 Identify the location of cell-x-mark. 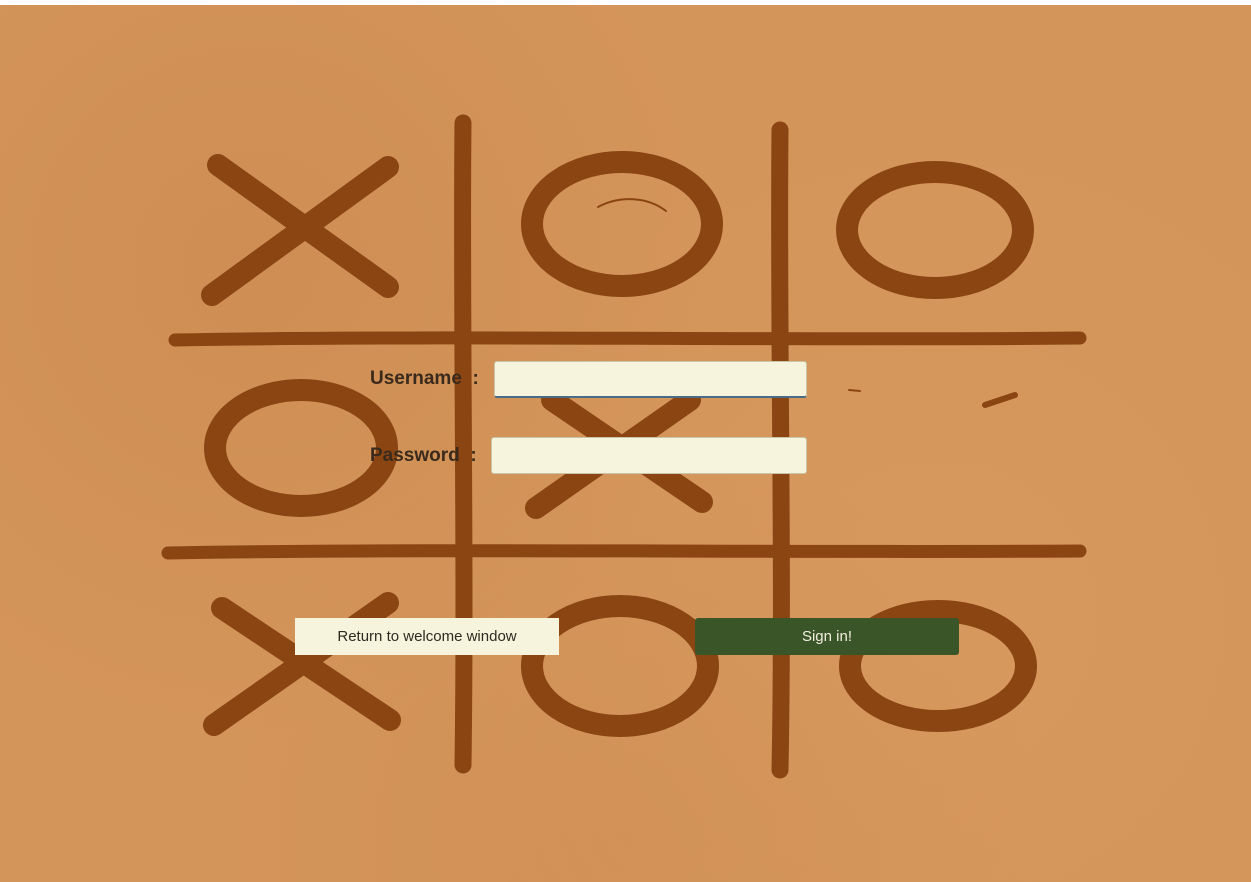
(300, 230).